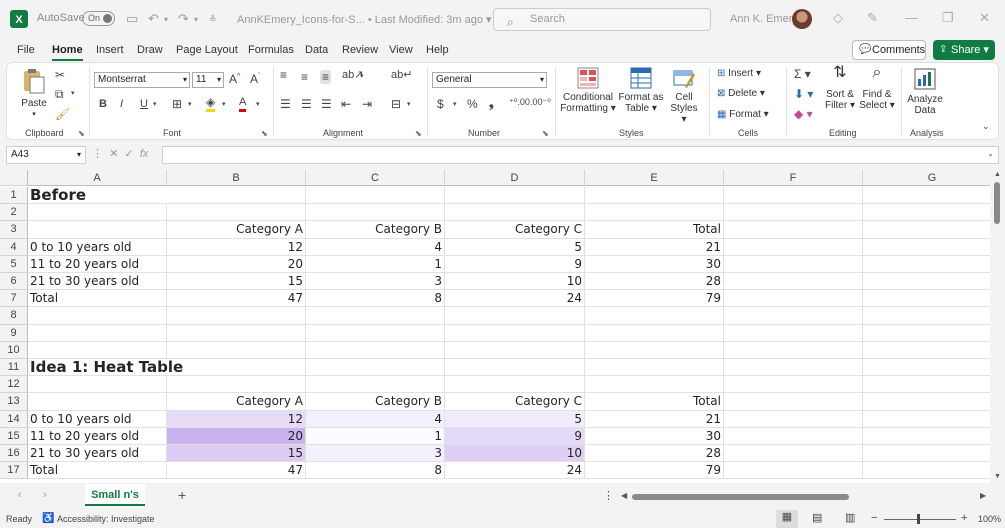 This screenshot has width=1005, height=528. What do you see at coordinates (684, 96) in the screenshot?
I see `cell-styles-button: Cell Styles ▾` at bounding box center [684, 96].